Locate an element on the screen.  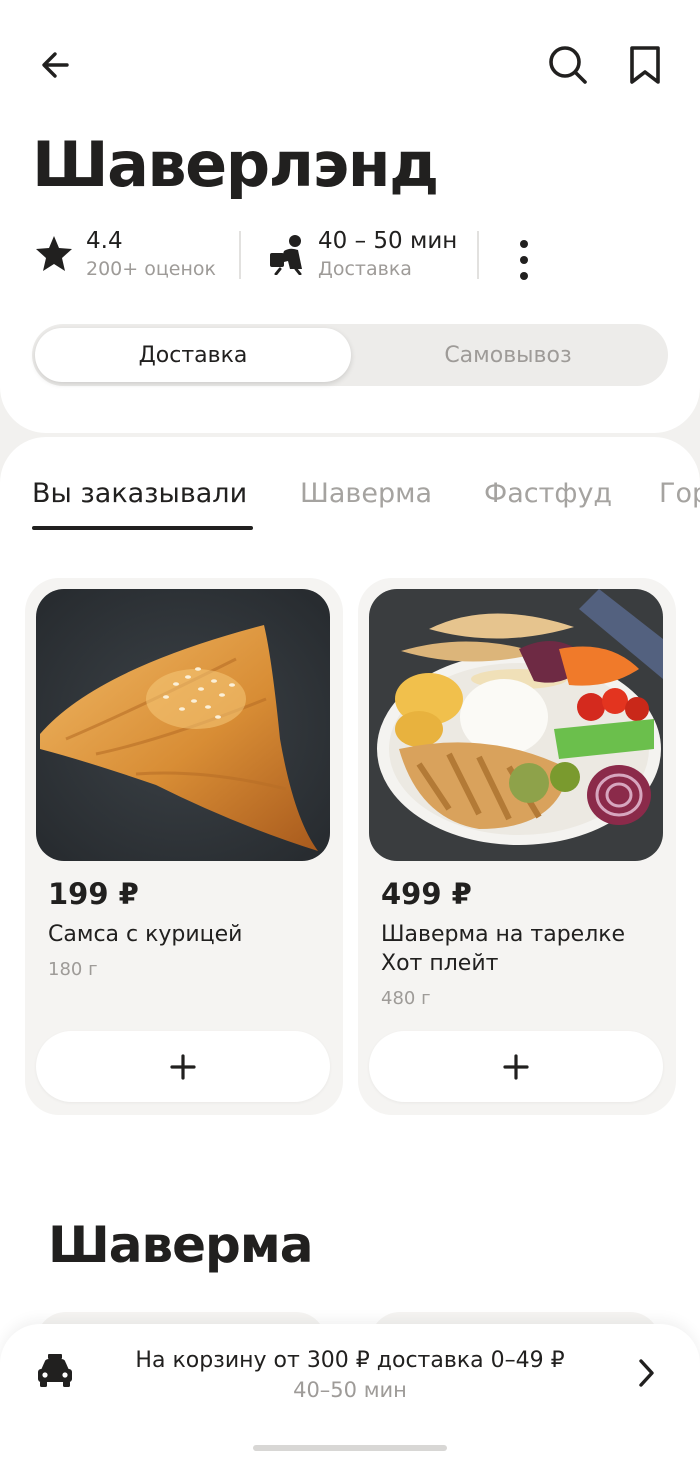
back-button is located at coordinates (55, 65).